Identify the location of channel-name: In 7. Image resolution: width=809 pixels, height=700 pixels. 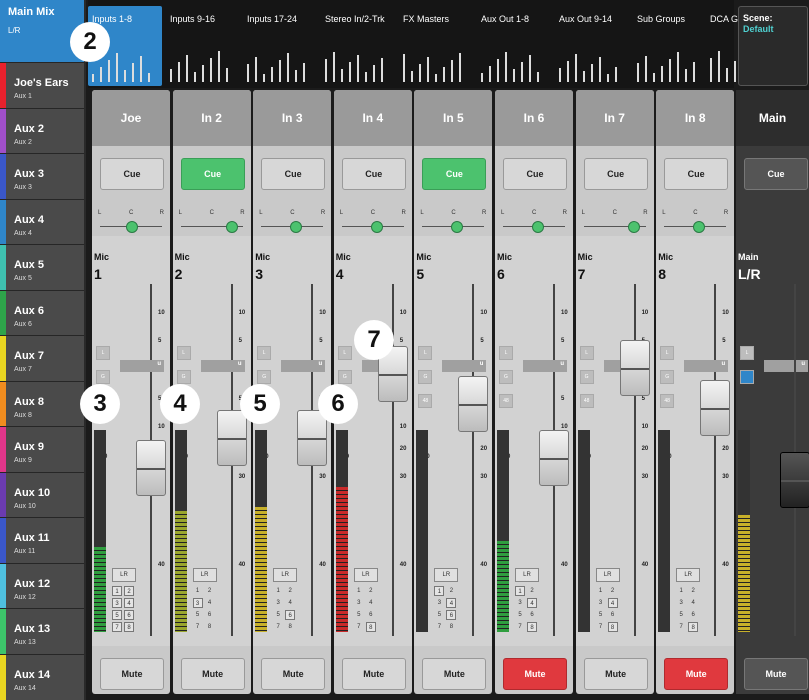
(614, 118).